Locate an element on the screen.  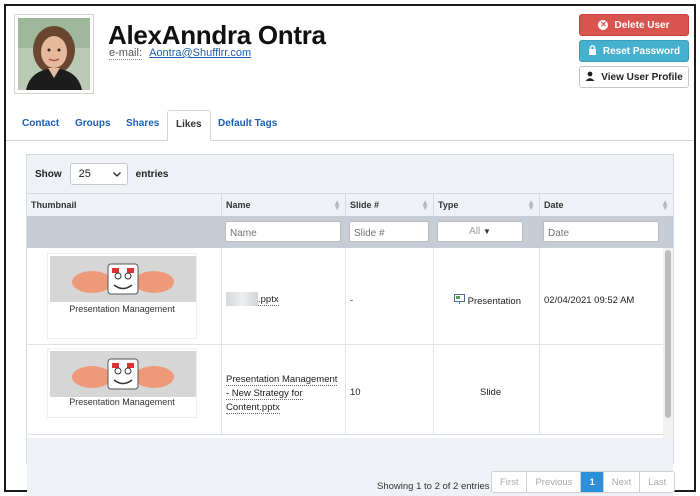
type-label: Slide is located at coordinates (491, 392).